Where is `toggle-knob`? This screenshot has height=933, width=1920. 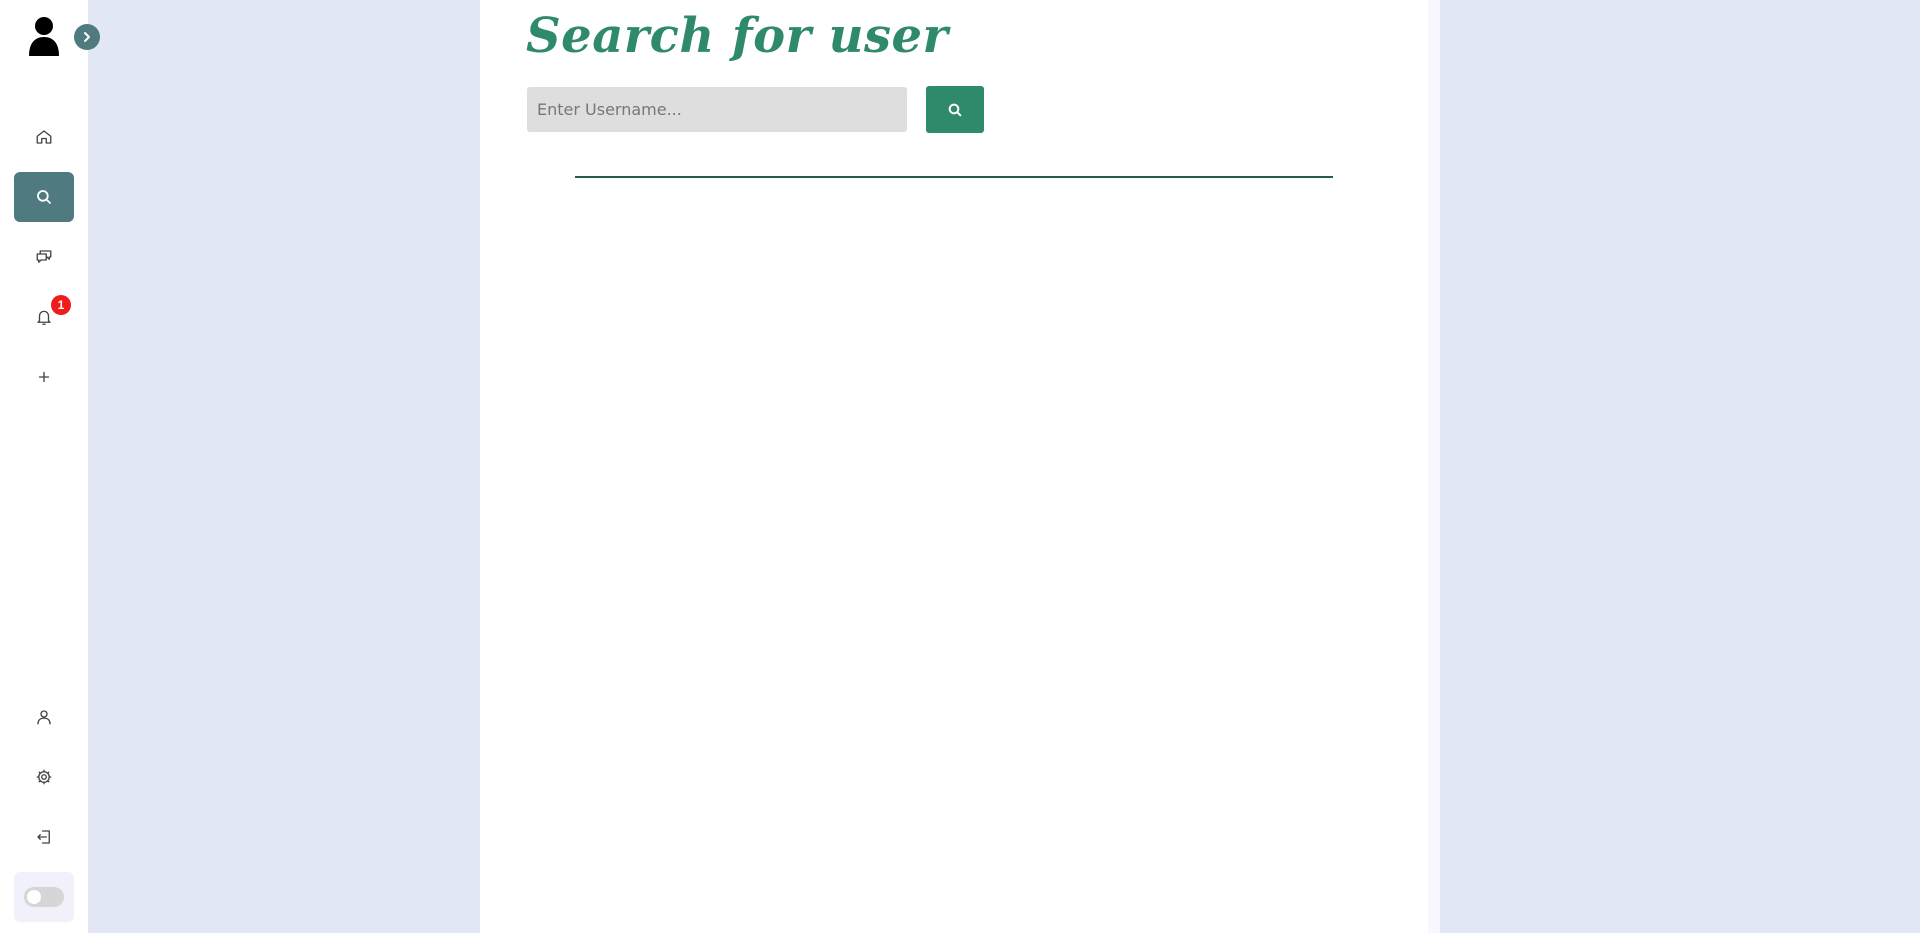
toggle-knob is located at coordinates (34, 897).